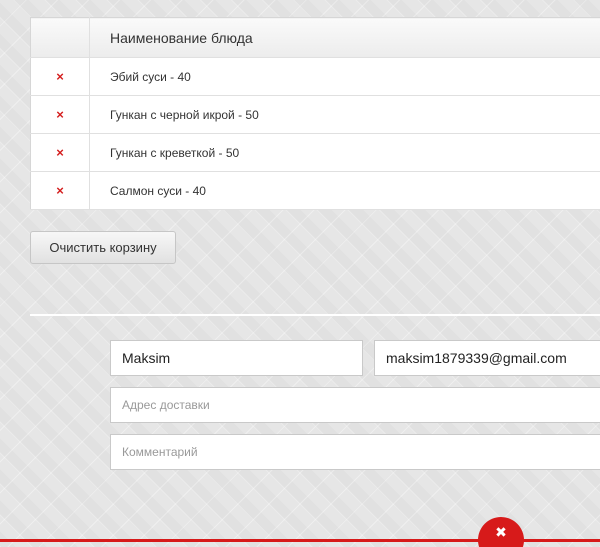 Image resolution: width=600 pixels, height=547 pixels. I want to click on dish-name-column-header: Наименование блюда, so click(344, 37).